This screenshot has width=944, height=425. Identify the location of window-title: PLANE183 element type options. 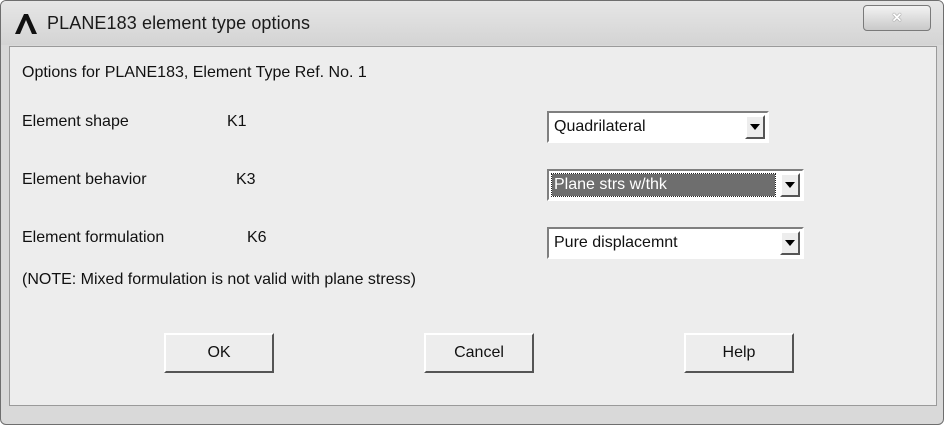
(179, 23).